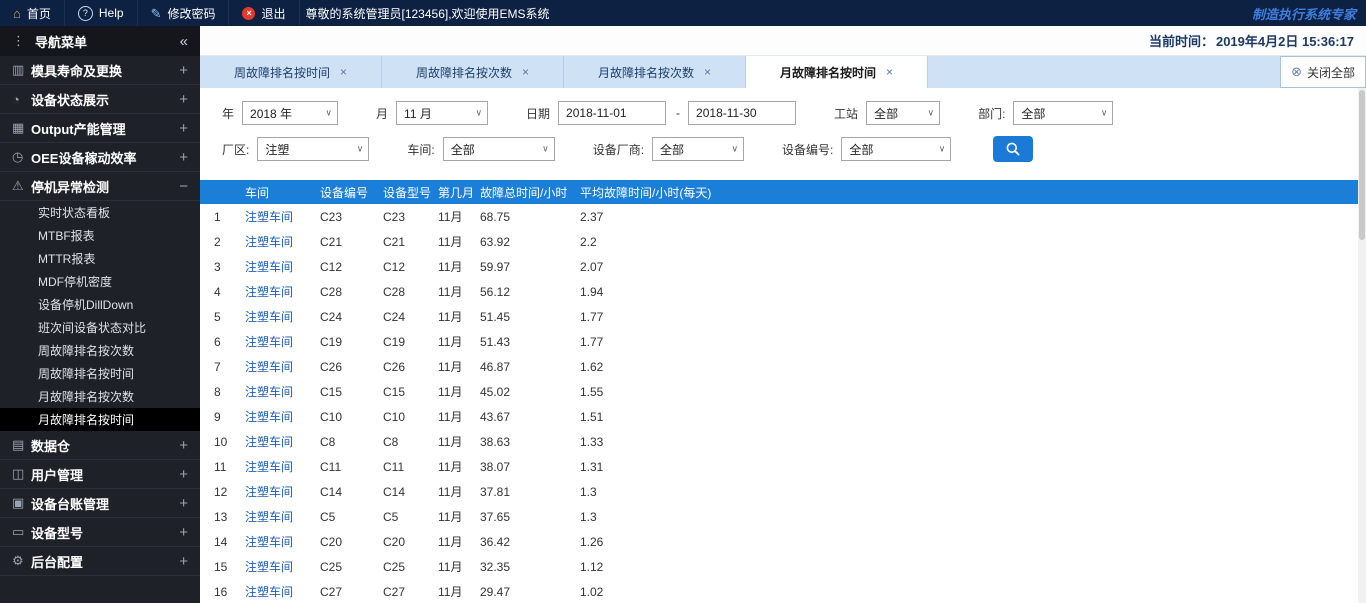 Image resolution: width=1366 pixels, height=603 pixels. What do you see at coordinates (100, 561) in the screenshot?
I see `sidebar-group: ⚙ 后台配置 +` at bounding box center [100, 561].